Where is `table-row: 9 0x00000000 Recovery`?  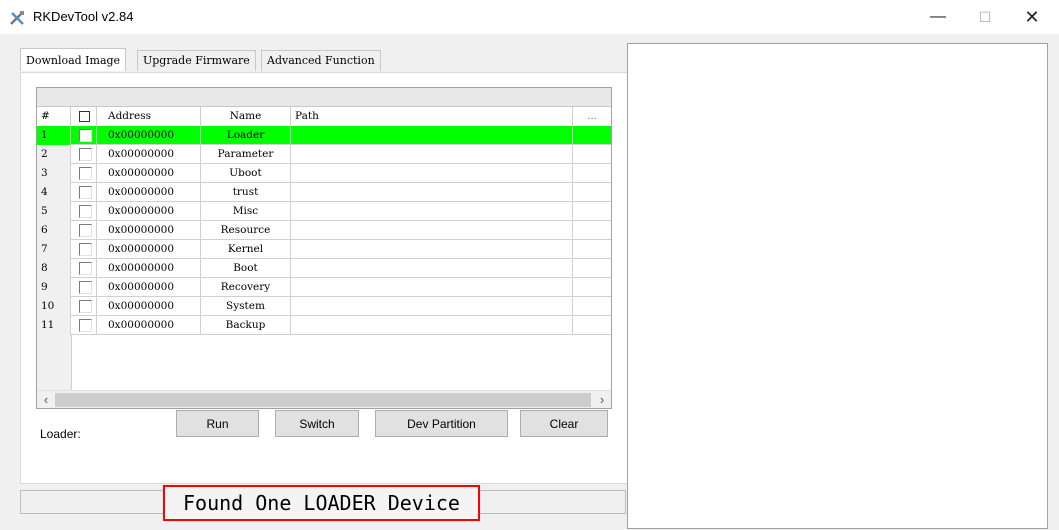
table-row: 9 0x00000000 Recovery is located at coordinates (324, 287).